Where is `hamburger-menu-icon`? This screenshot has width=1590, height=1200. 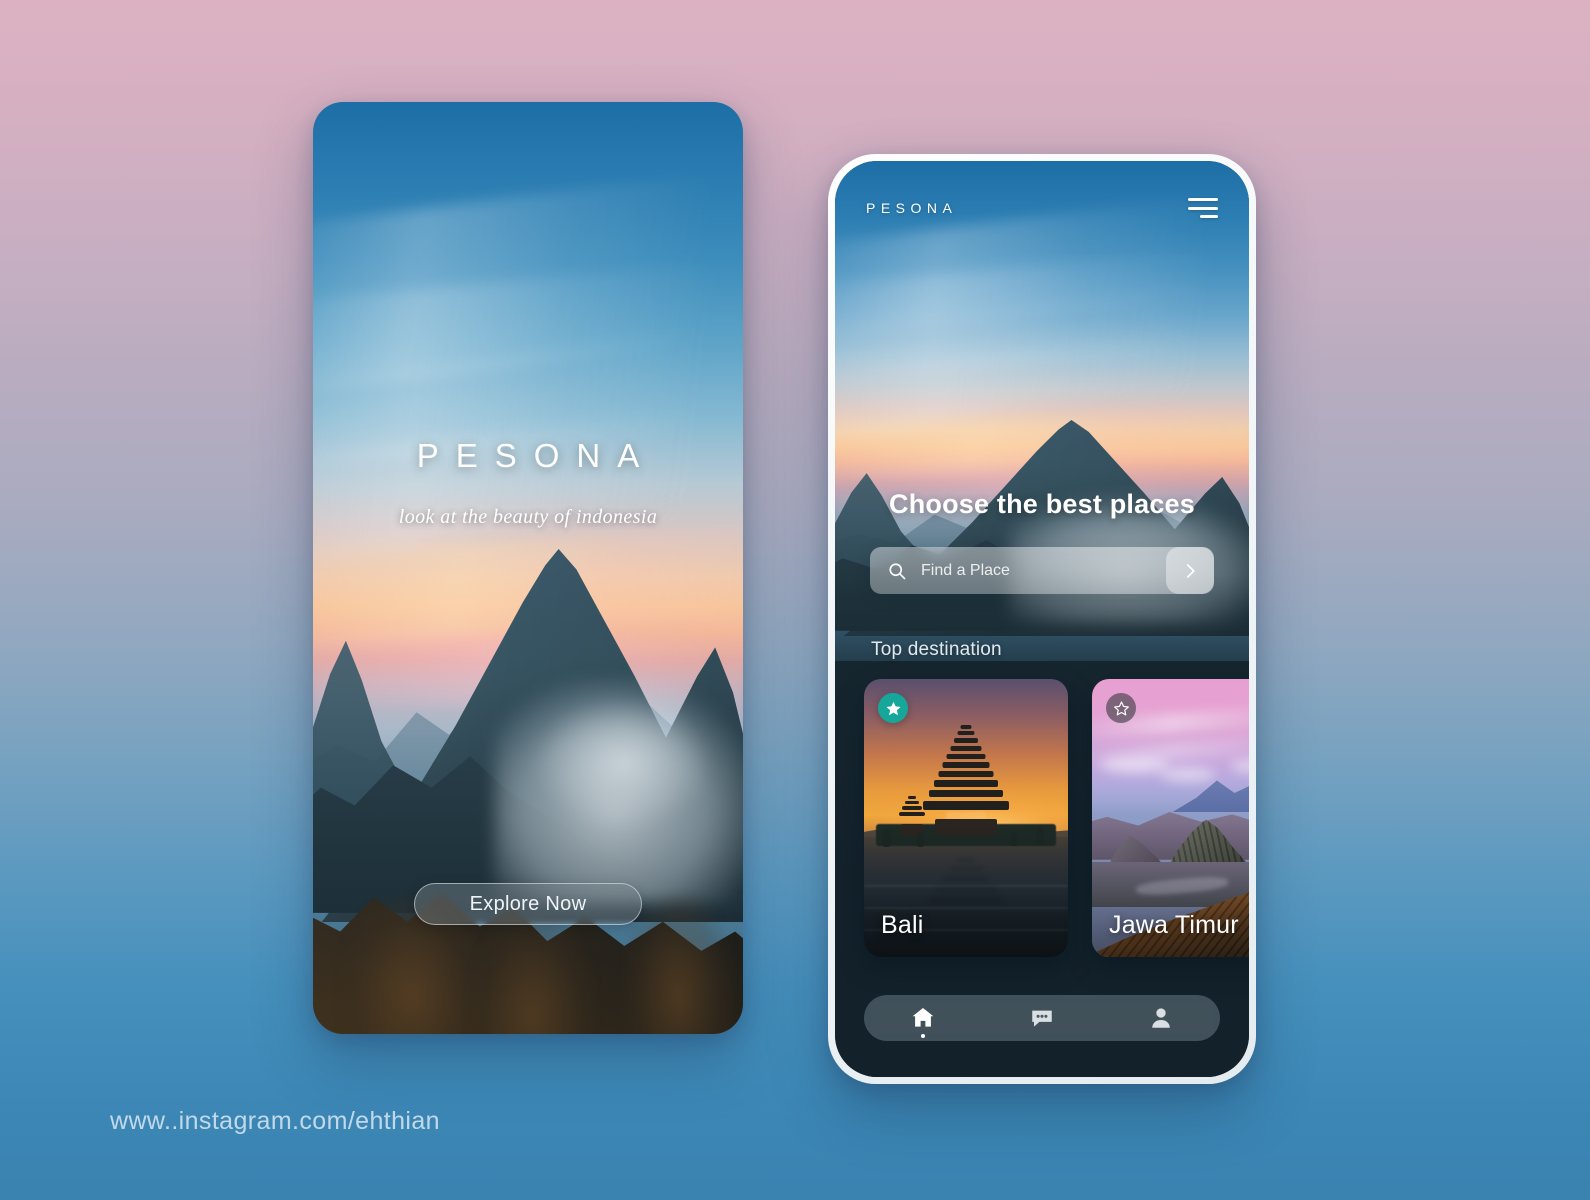
hamburger-menu-icon is located at coordinates (1203, 208).